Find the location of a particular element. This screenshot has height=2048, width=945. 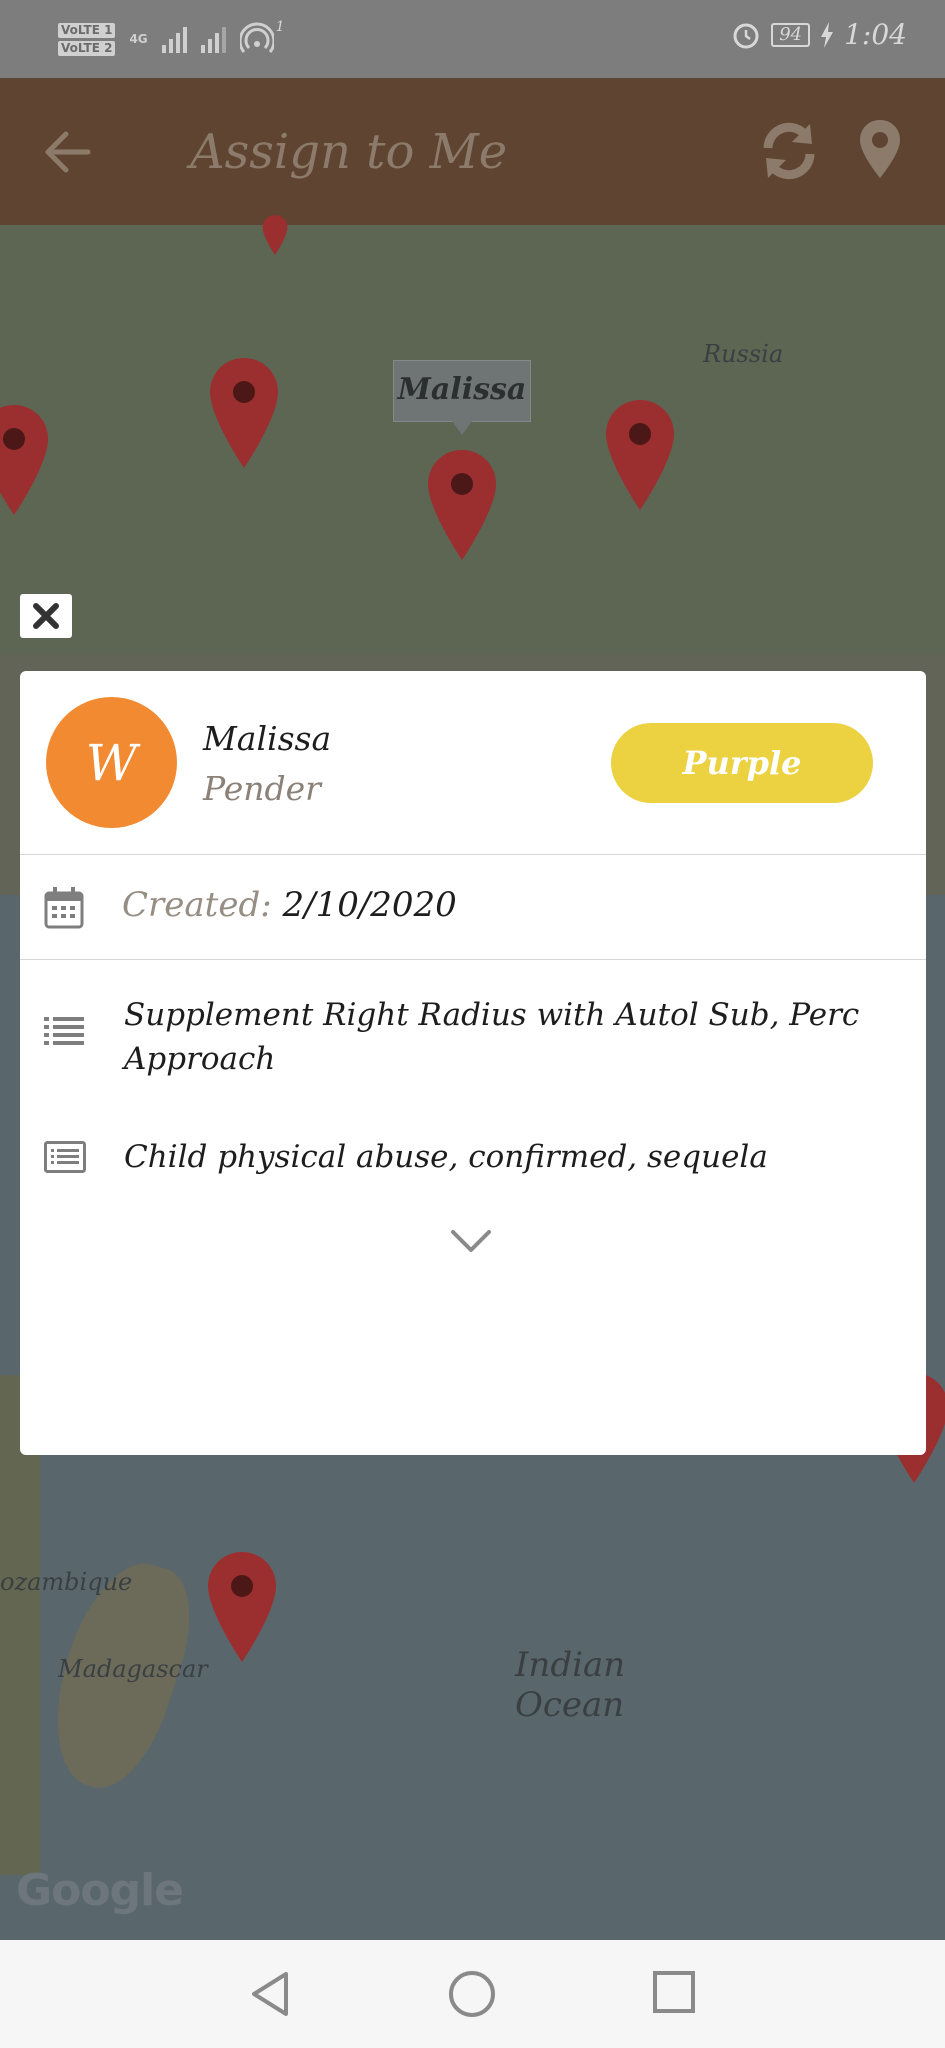

close-card-button is located at coordinates (46, 616).